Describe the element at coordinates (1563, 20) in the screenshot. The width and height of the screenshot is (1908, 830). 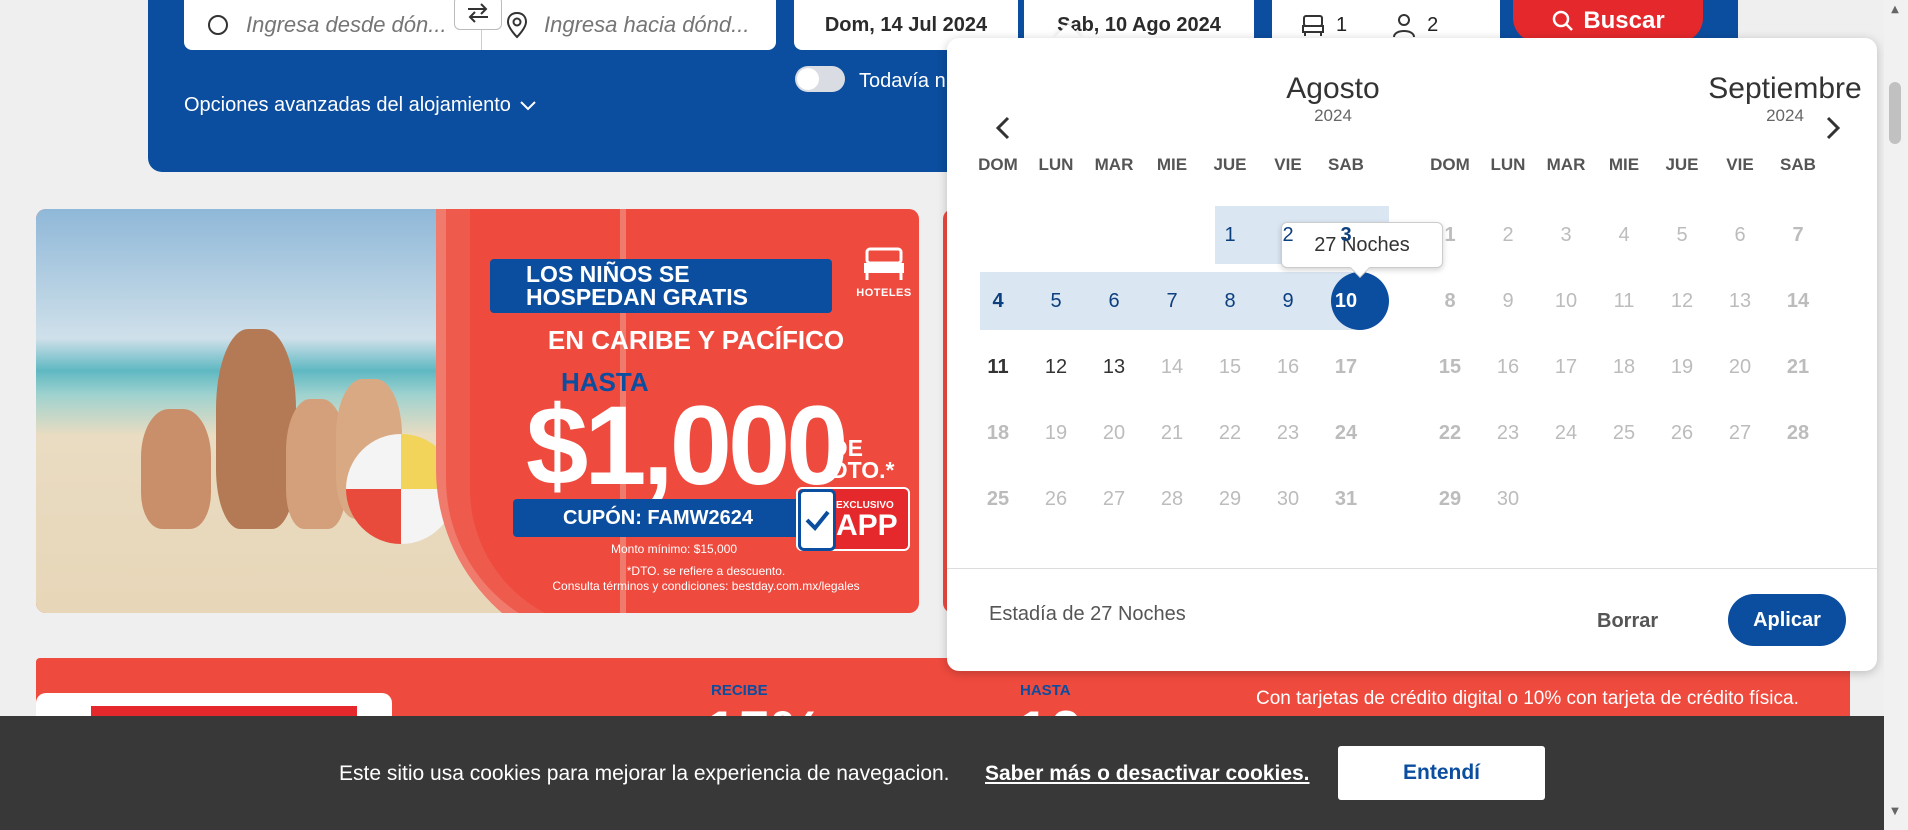
I see `search-icon` at that location.